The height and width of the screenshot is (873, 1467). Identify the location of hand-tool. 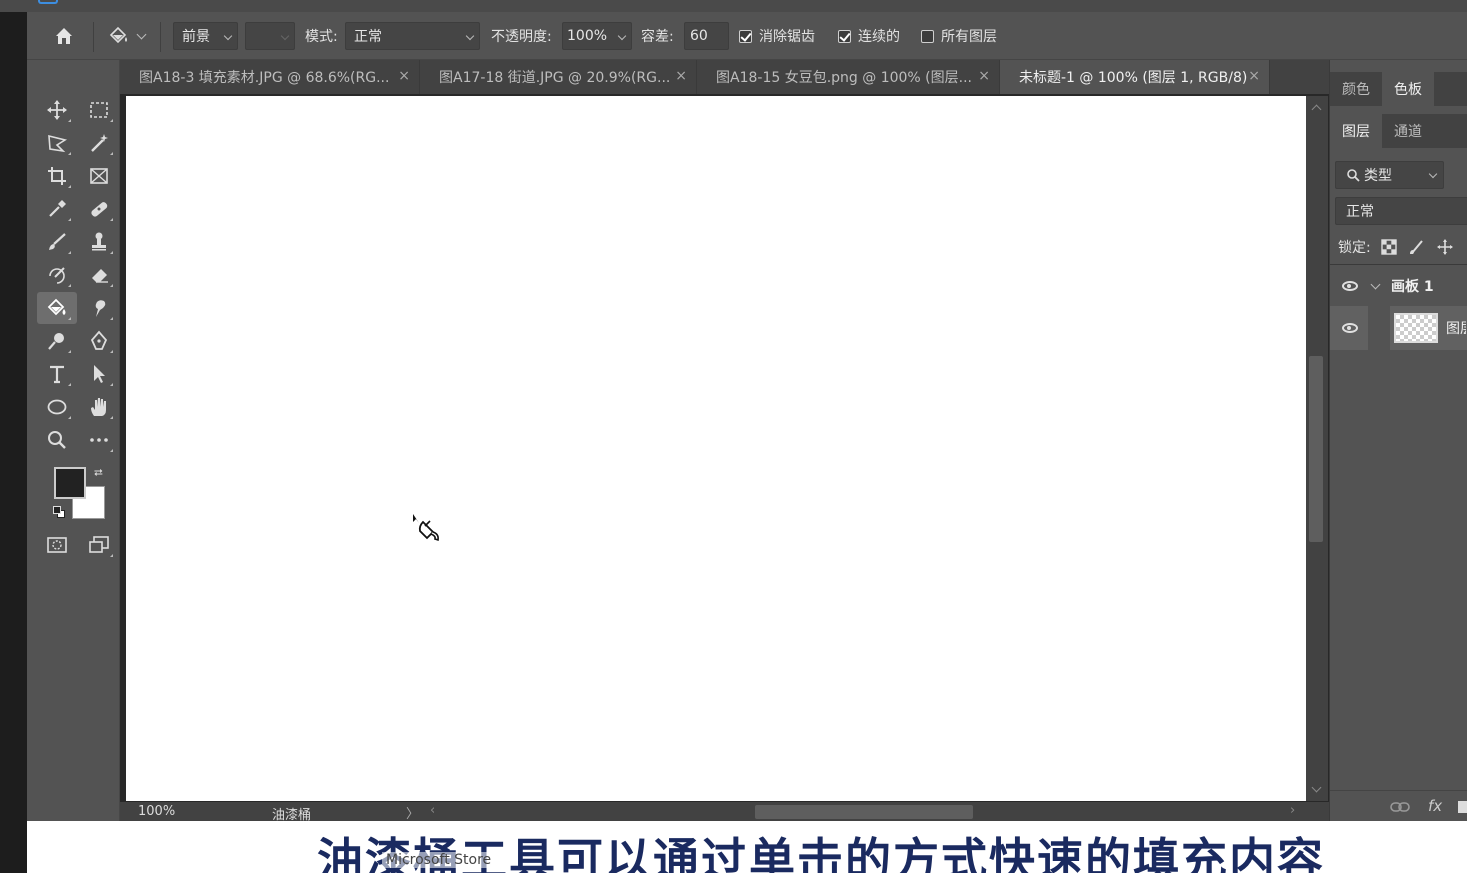
(99, 407).